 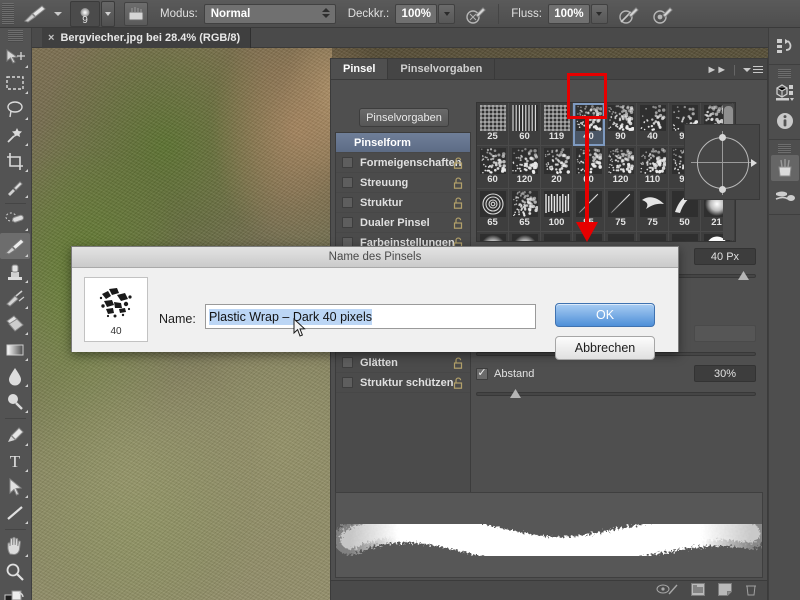 I want to click on tool-eyedropper, so click(x=15, y=187).